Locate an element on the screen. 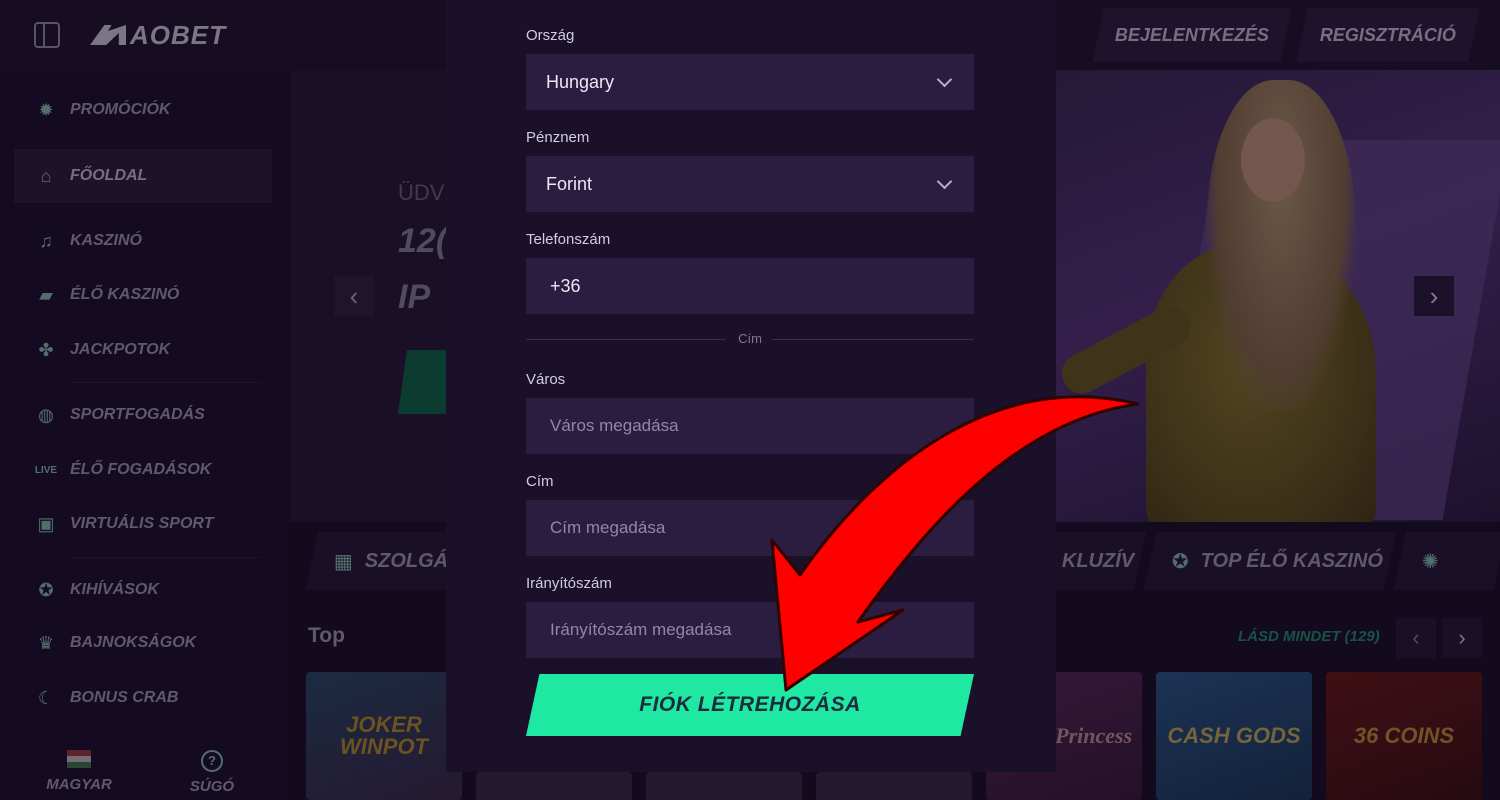 Image resolution: width=1500 pixels, height=800 pixels. create-account-button: FIÓK LÉTREHOZÁSA is located at coordinates (750, 705).